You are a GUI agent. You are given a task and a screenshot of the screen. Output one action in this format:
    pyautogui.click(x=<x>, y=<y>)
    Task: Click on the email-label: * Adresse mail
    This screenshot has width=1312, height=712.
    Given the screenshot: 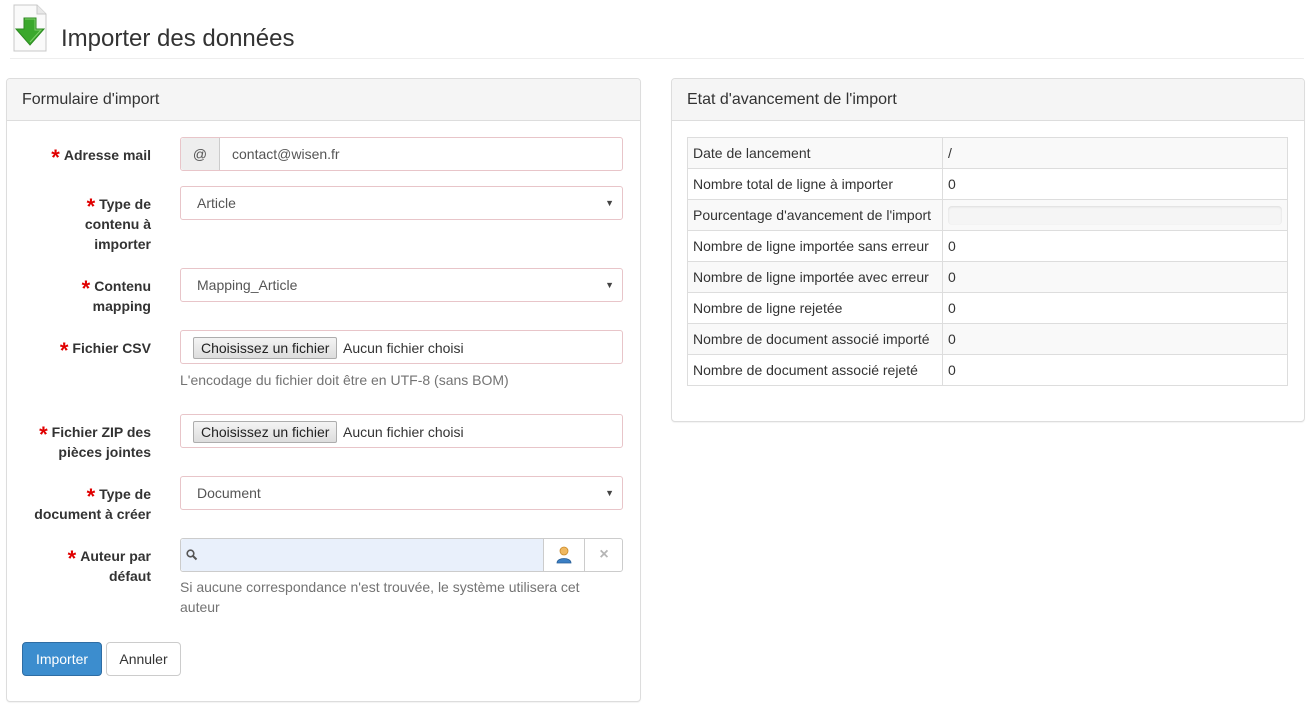 What is the action you would take?
    pyautogui.click(x=101, y=157)
    